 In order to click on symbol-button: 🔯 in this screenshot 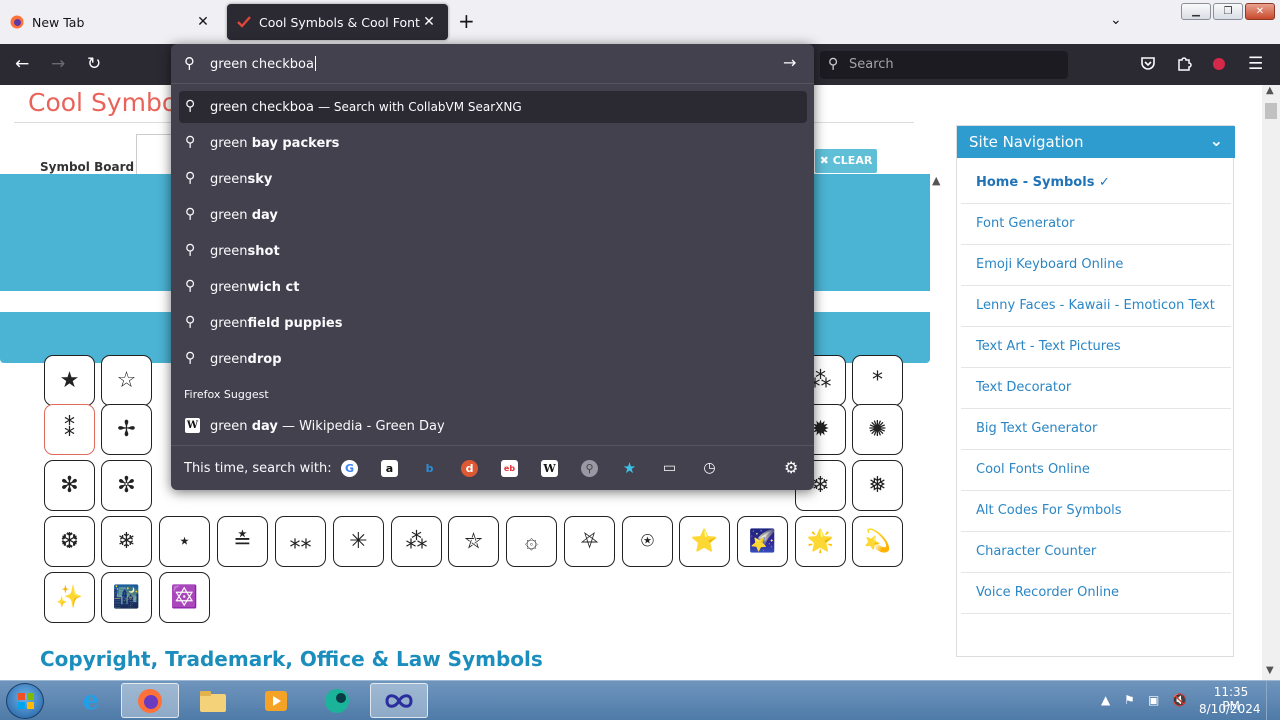, I will do `click(184, 597)`.